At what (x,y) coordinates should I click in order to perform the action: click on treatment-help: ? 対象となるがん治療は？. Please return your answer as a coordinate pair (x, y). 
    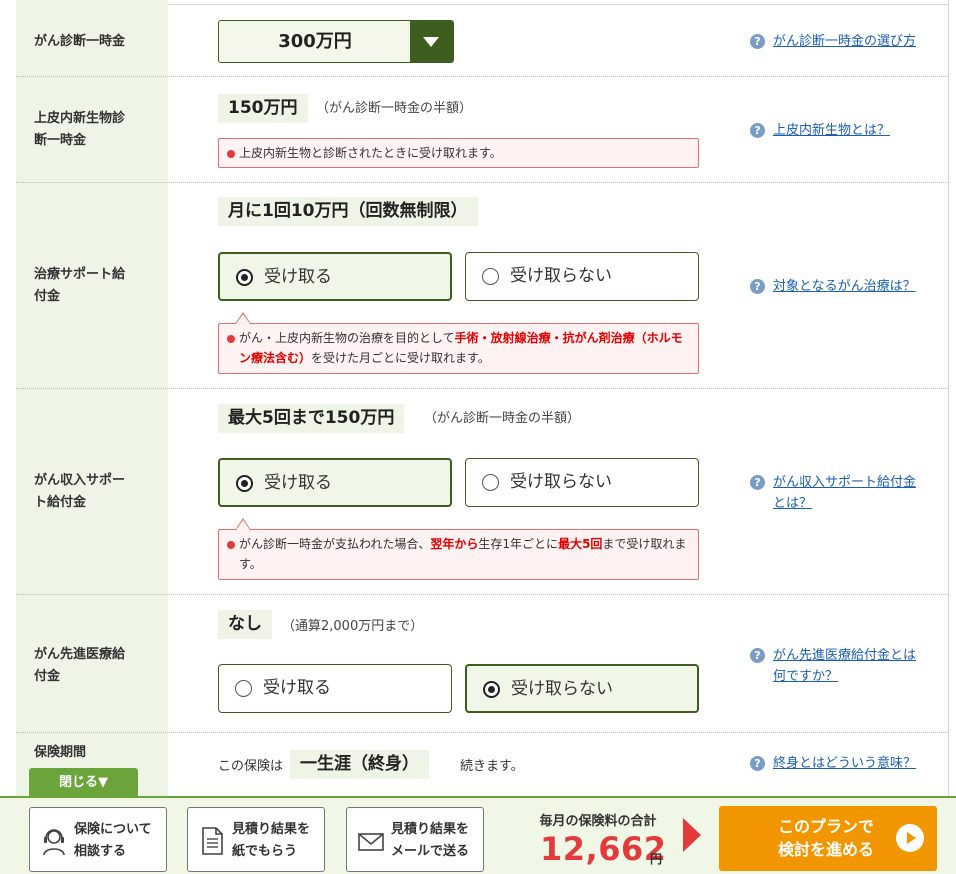
    Looking at the image, I should click on (840, 286).